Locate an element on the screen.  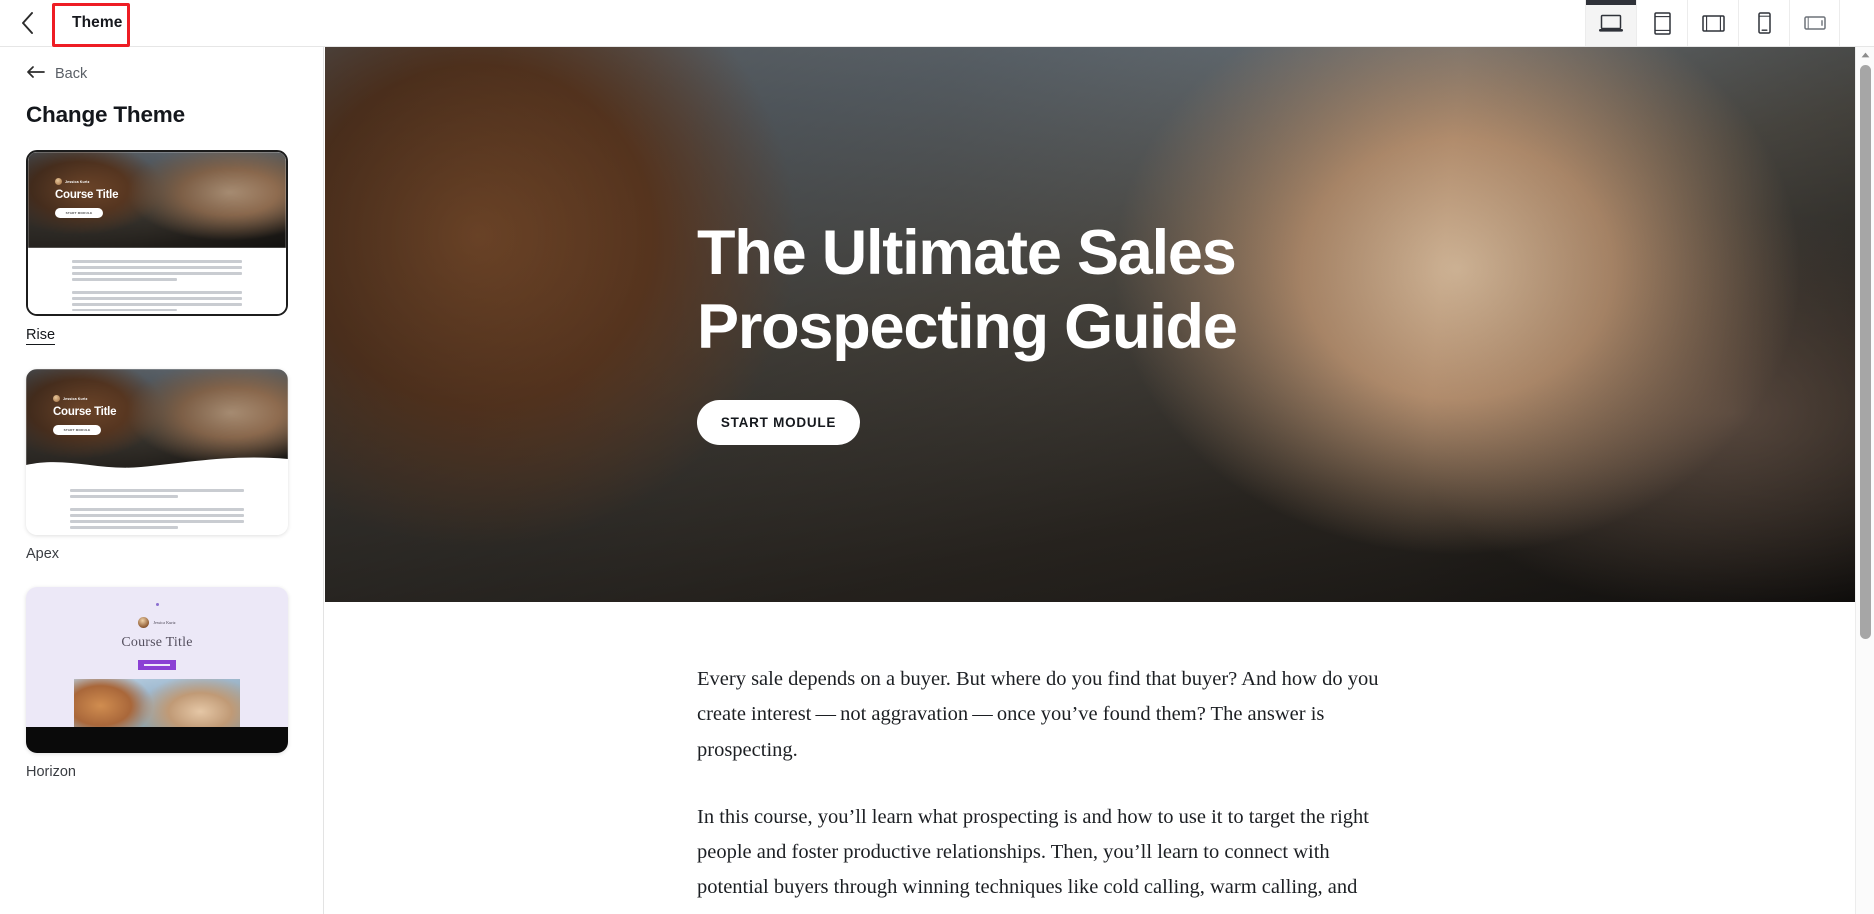
thumbnail-start-button is located at coordinates (157, 665).